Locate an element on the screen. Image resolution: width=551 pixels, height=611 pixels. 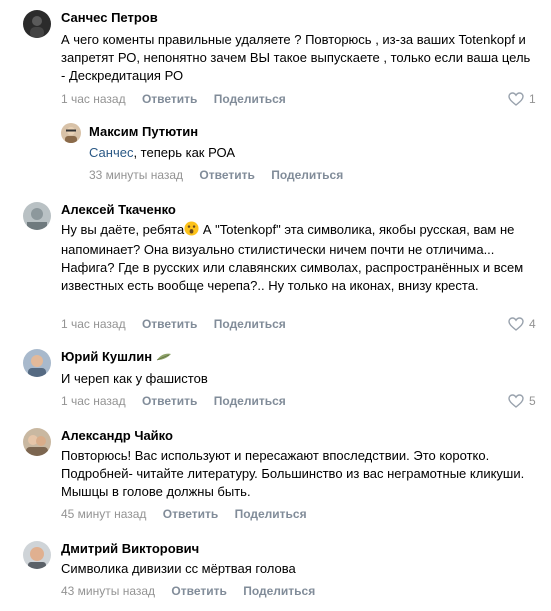
comment-meta: 33 минуты назад Ответить Поделиться is located at coordinates (216, 175).